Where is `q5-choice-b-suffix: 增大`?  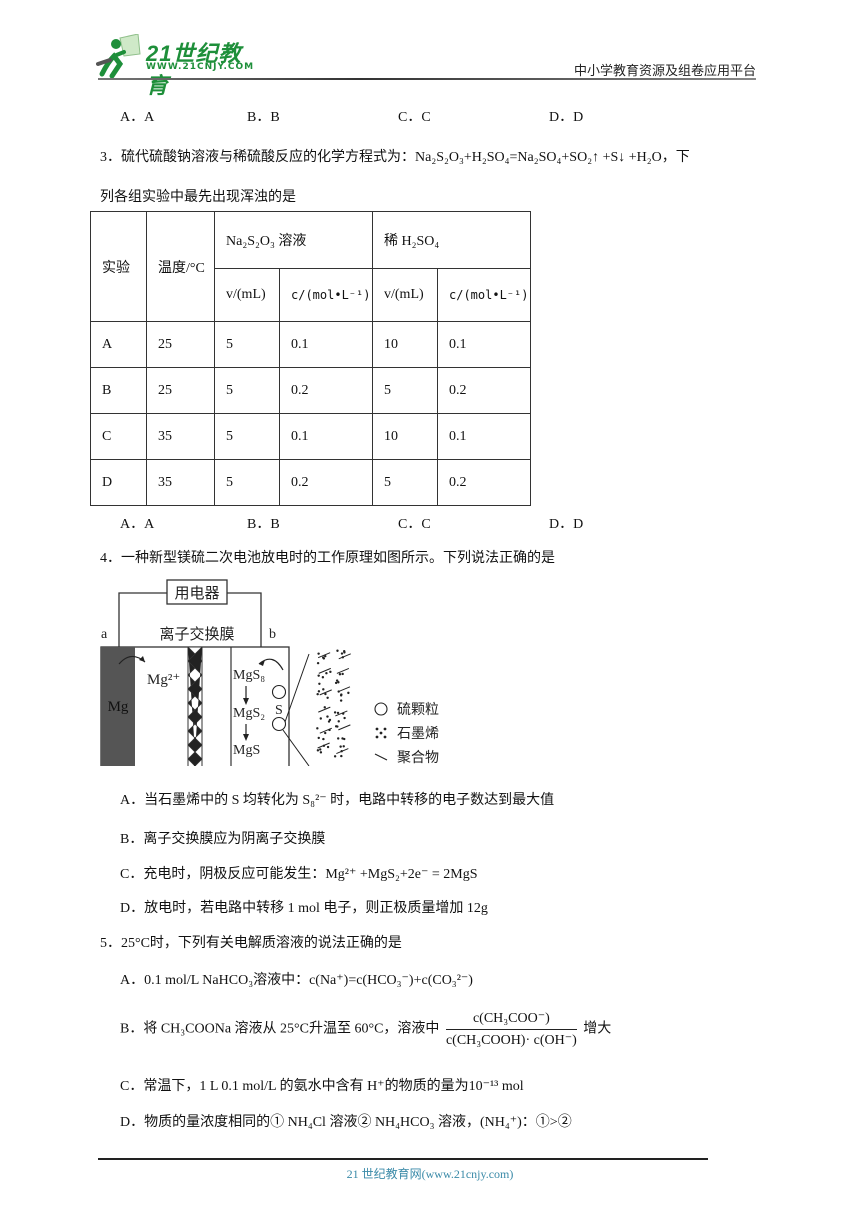 q5-choice-b-suffix: 增大 is located at coordinates (597, 1029).